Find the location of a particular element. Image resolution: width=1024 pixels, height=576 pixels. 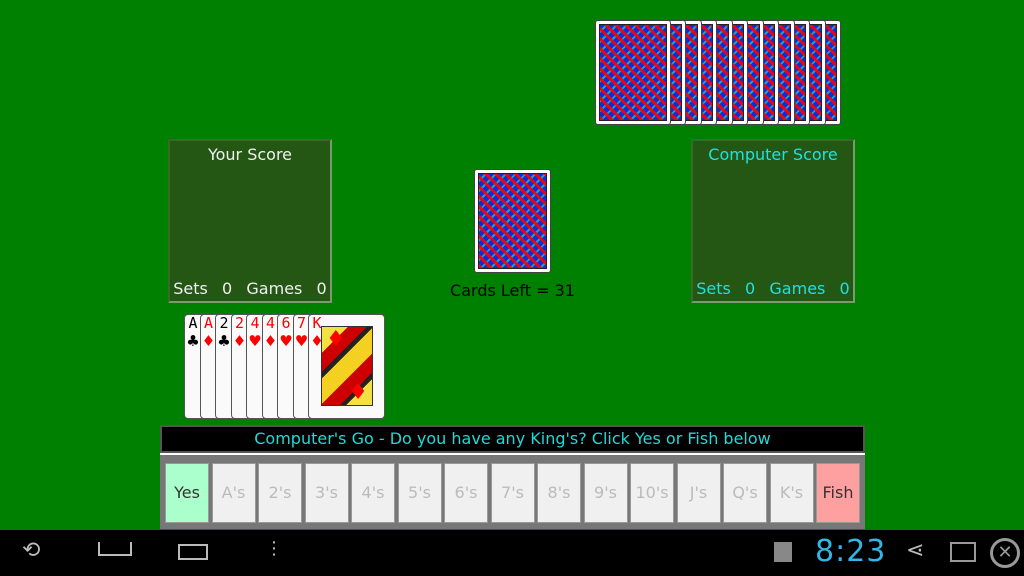

button-8s: 8's is located at coordinates (559, 493).